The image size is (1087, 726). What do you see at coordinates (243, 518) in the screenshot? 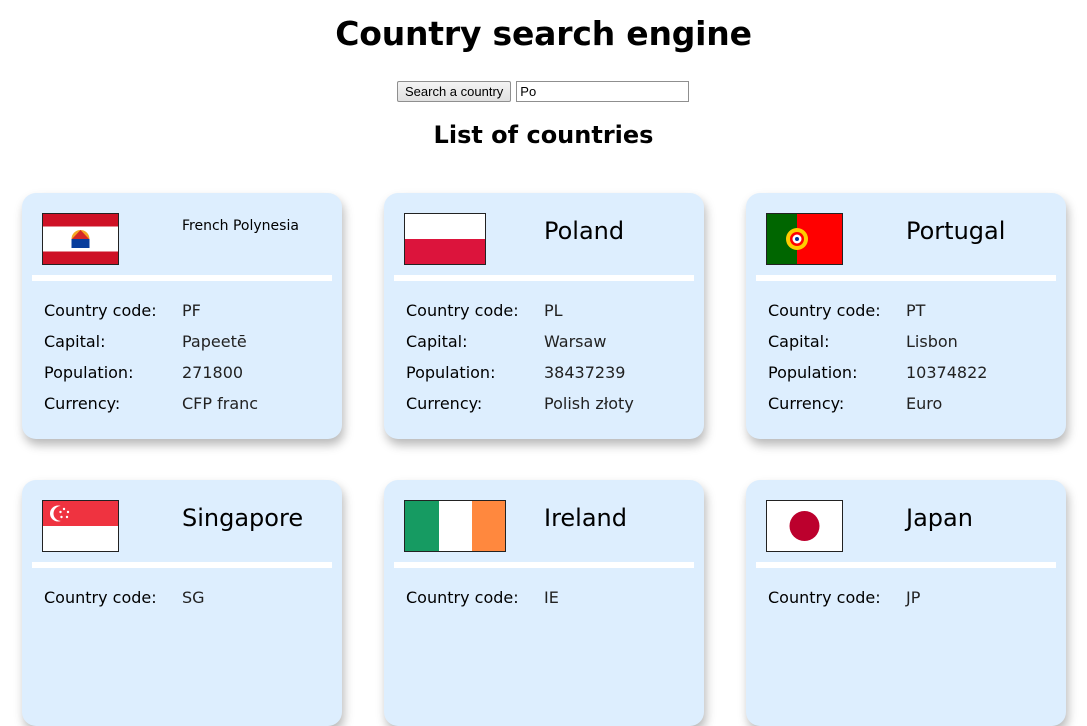
I see `country-name: Singapore` at bounding box center [243, 518].